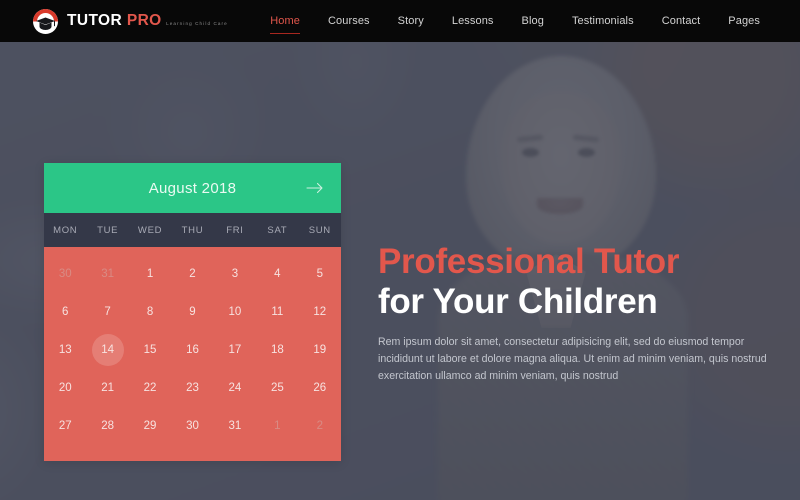 This screenshot has height=500, width=800. I want to click on calendar-day-cell: 27, so click(65, 426).